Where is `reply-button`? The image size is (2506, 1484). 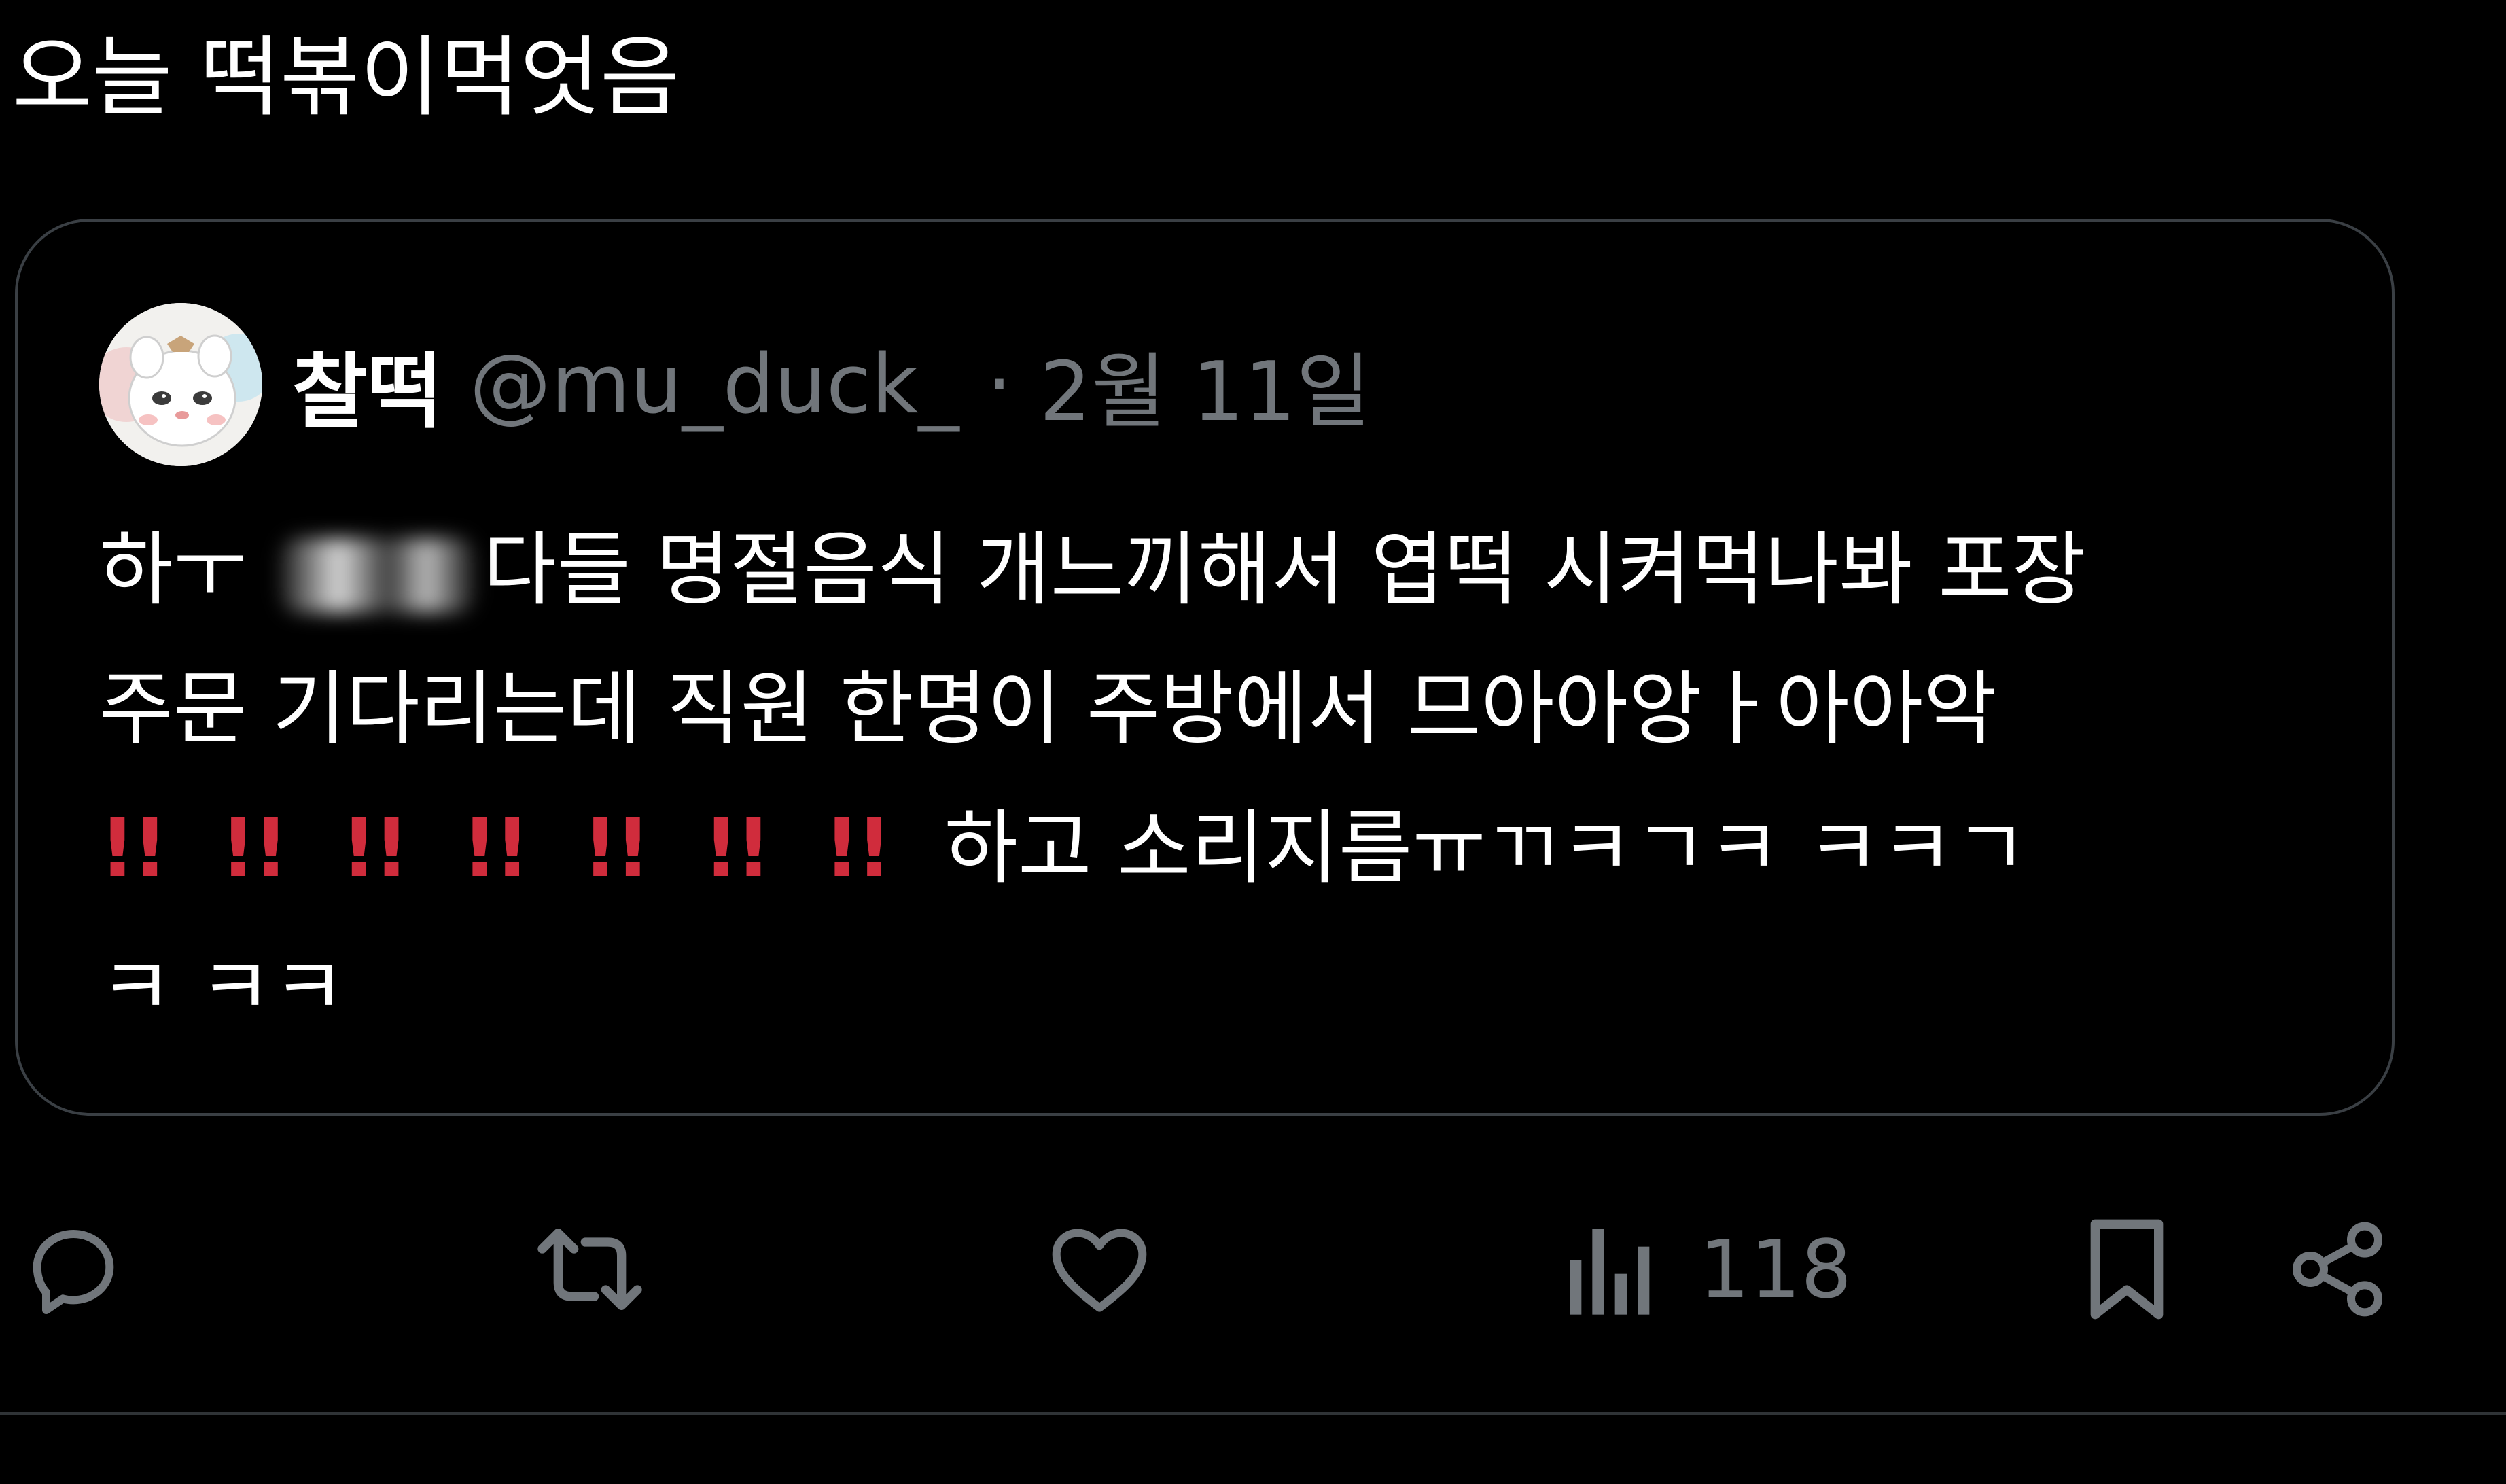 reply-button is located at coordinates (73, 1269).